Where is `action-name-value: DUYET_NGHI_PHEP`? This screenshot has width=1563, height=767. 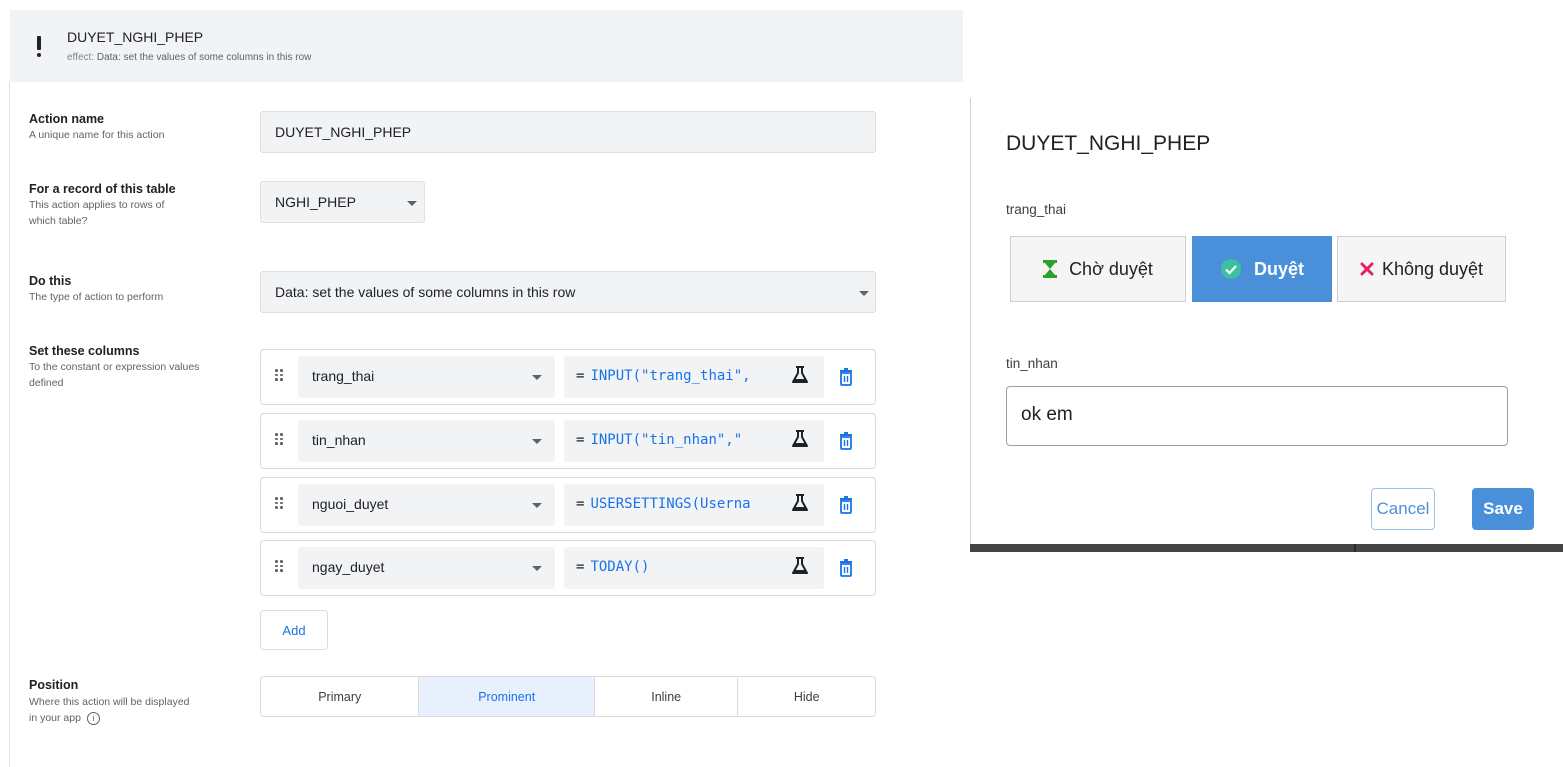 action-name-value: DUYET_NGHI_PHEP is located at coordinates (343, 132).